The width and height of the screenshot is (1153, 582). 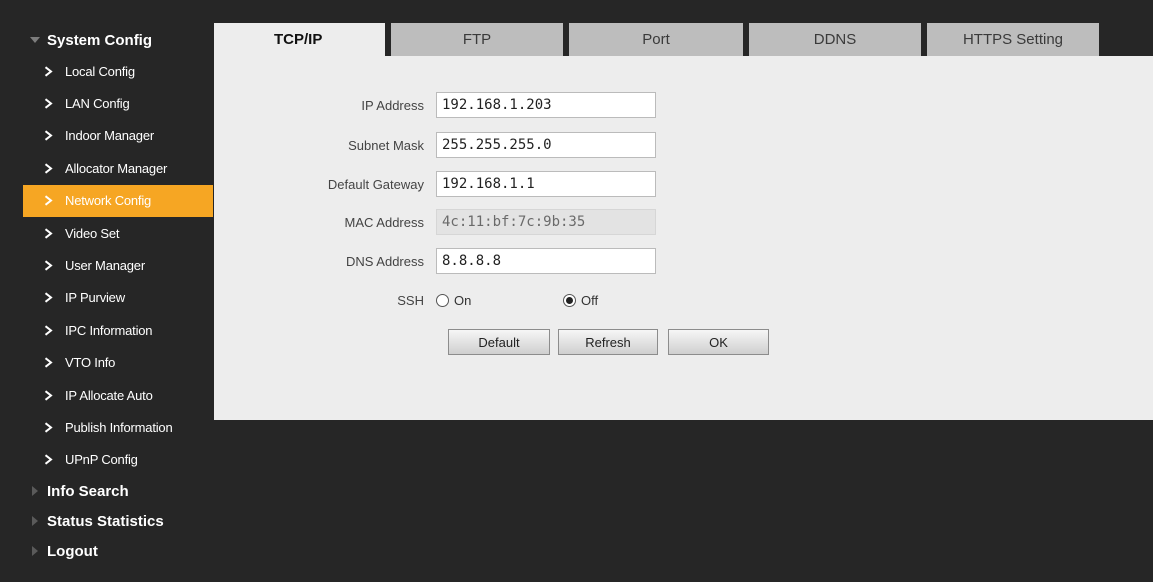 What do you see at coordinates (435, 222) in the screenshot?
I see `mac-address-row: MAC Address` at bounding box center [435, 222].